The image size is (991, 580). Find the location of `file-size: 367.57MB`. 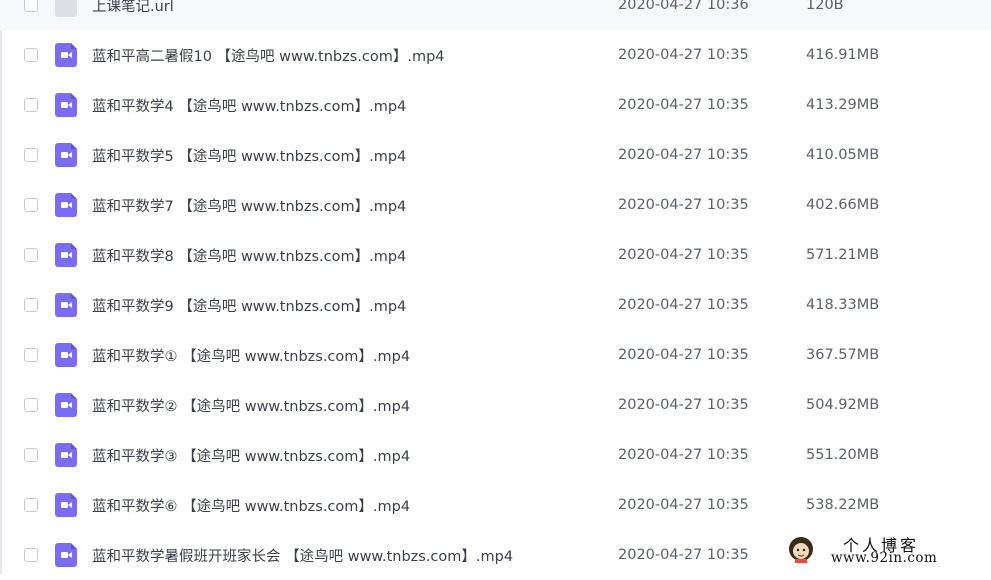

file-size: 367.57MB is located at coordinates (843, 355).